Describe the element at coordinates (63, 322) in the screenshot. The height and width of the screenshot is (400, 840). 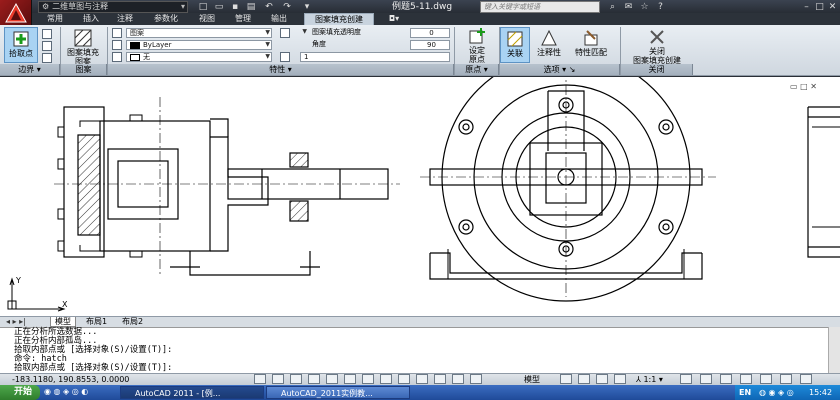
I see `tab-model: 模型` at that location.